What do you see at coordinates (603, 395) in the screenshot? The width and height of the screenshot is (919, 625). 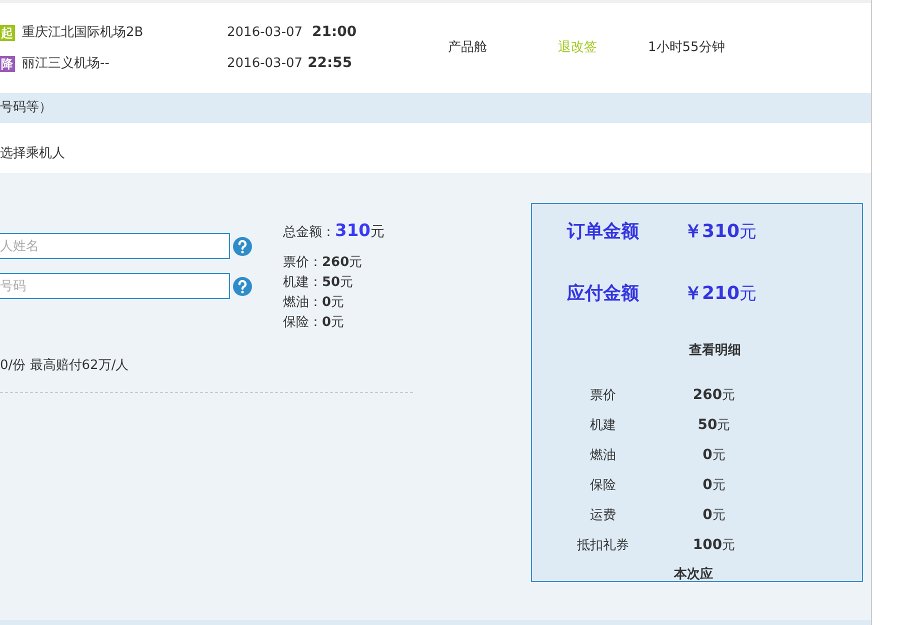 I see `detail-label: 票价` at bounding box center [603, 395].